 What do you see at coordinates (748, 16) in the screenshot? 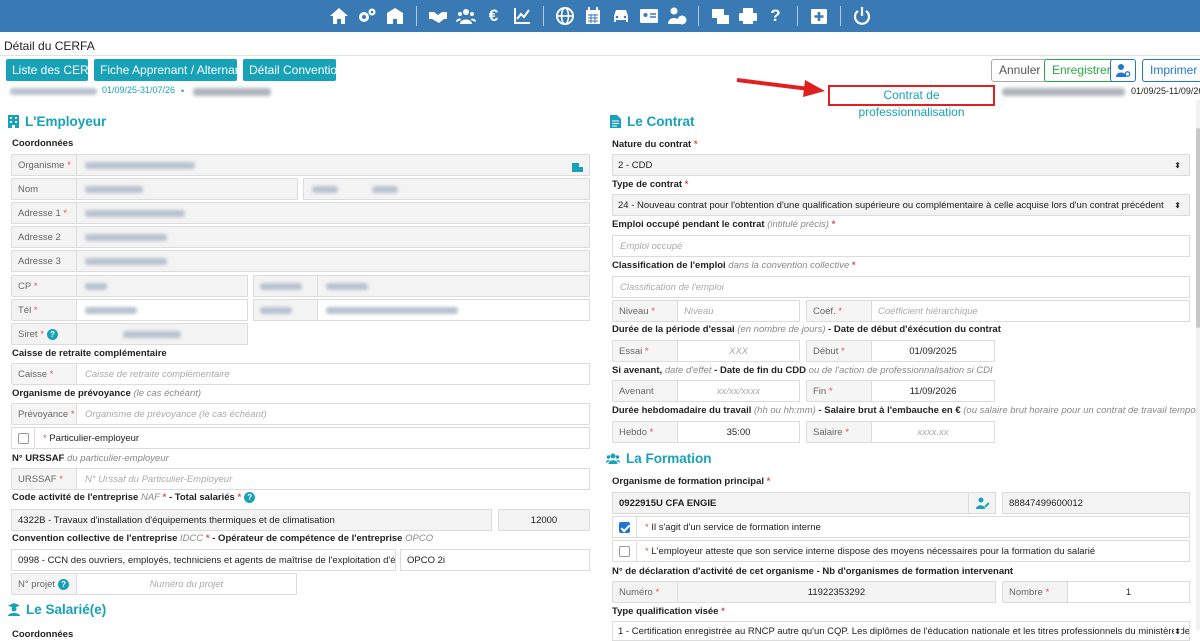
I see `print-icon` at bounding box center [748, 16].